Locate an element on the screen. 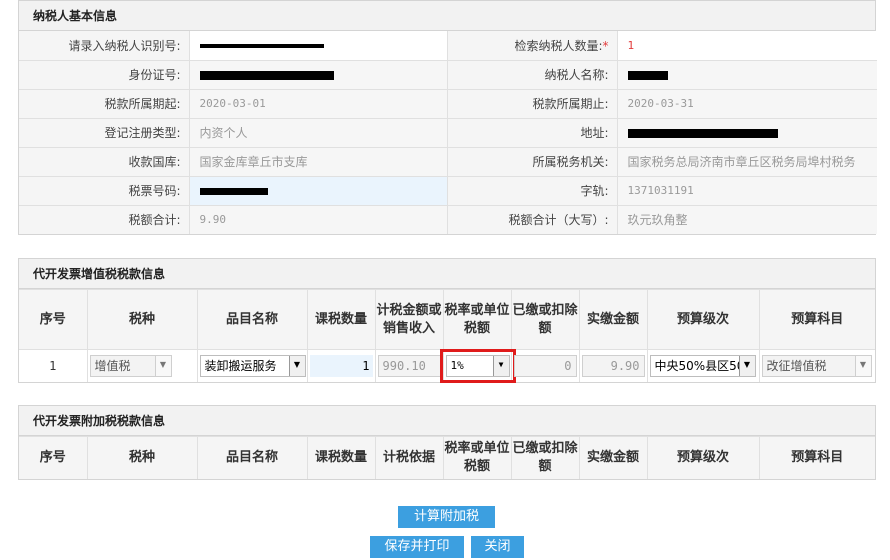  budget-subject-cell: 改征增值税 ▼ is located at coordinates (817, 365).